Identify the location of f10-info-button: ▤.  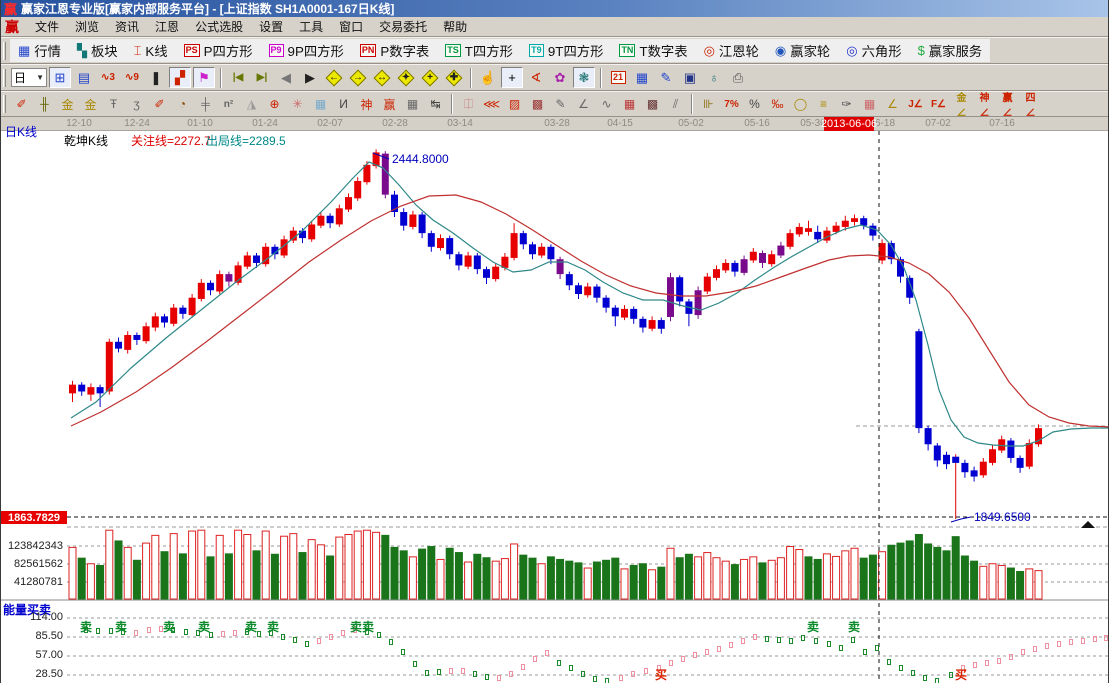
(84, 77).